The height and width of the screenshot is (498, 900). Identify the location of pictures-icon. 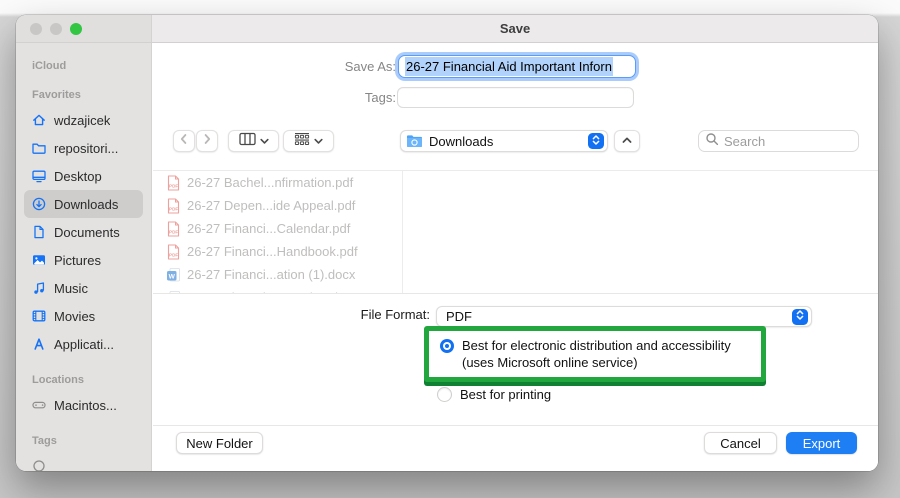
(39, 260).